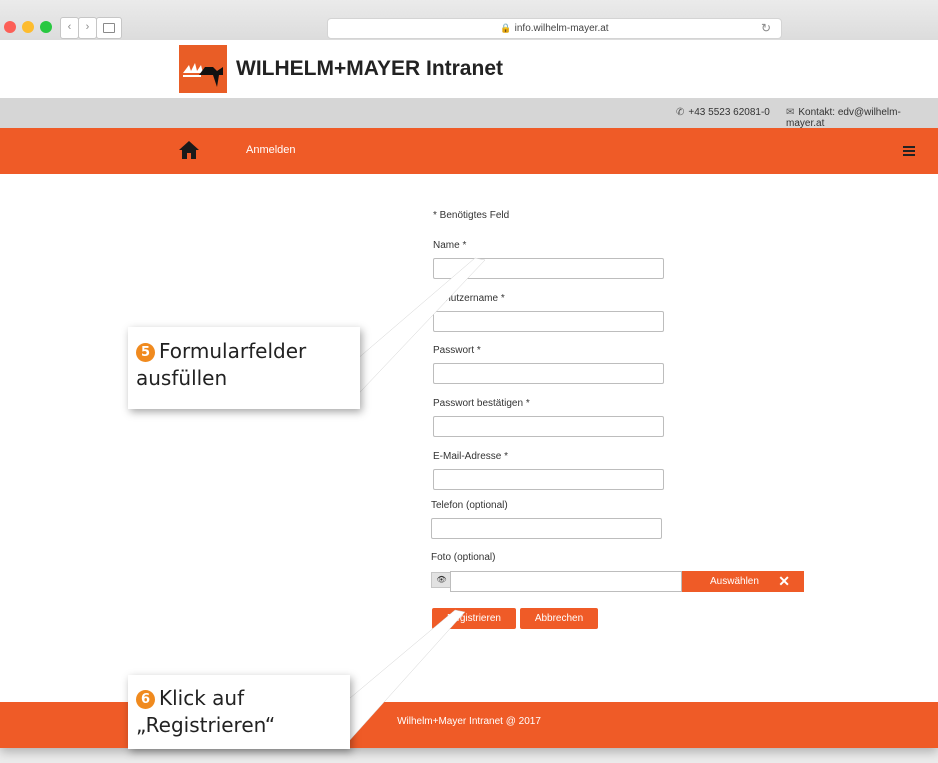 This screenshot has height=763, width=938. I want to click on lock-icon: 🔒, so click(506, 28).